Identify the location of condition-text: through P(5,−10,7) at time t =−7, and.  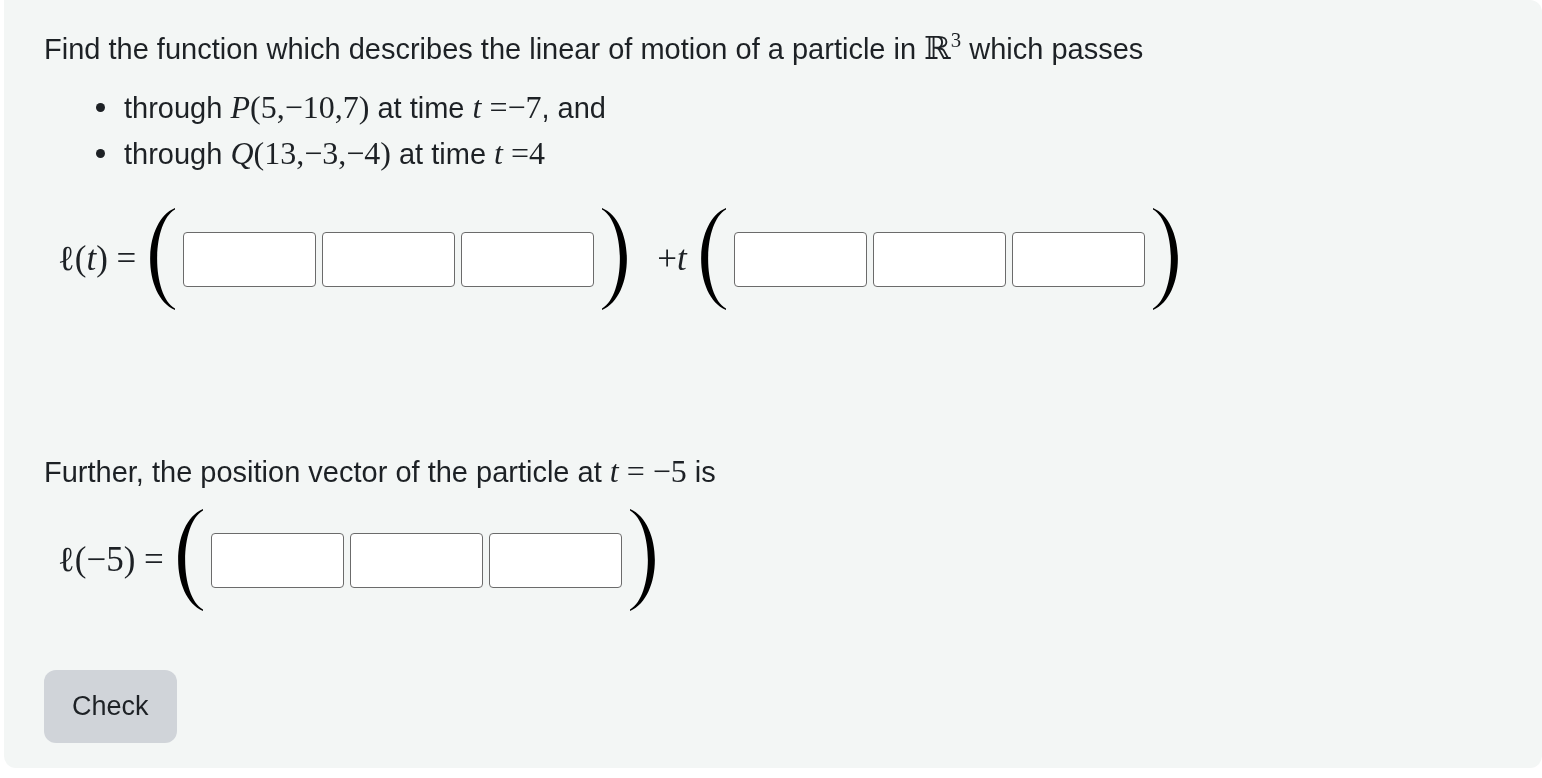
(365, 107).